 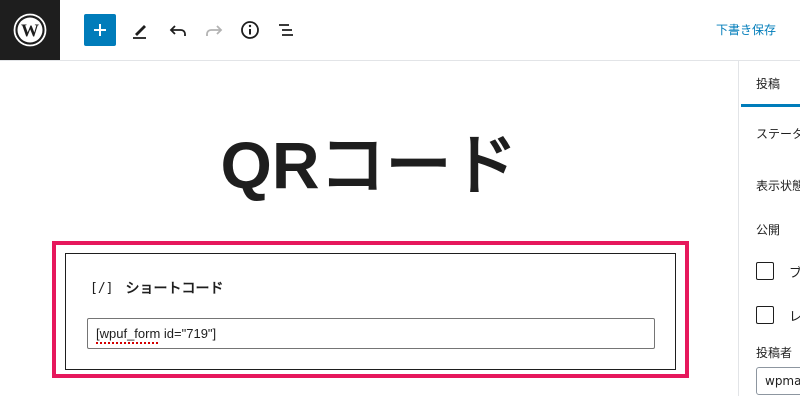 I want to click on spellcheck-underline, so click(x=127, y=343).